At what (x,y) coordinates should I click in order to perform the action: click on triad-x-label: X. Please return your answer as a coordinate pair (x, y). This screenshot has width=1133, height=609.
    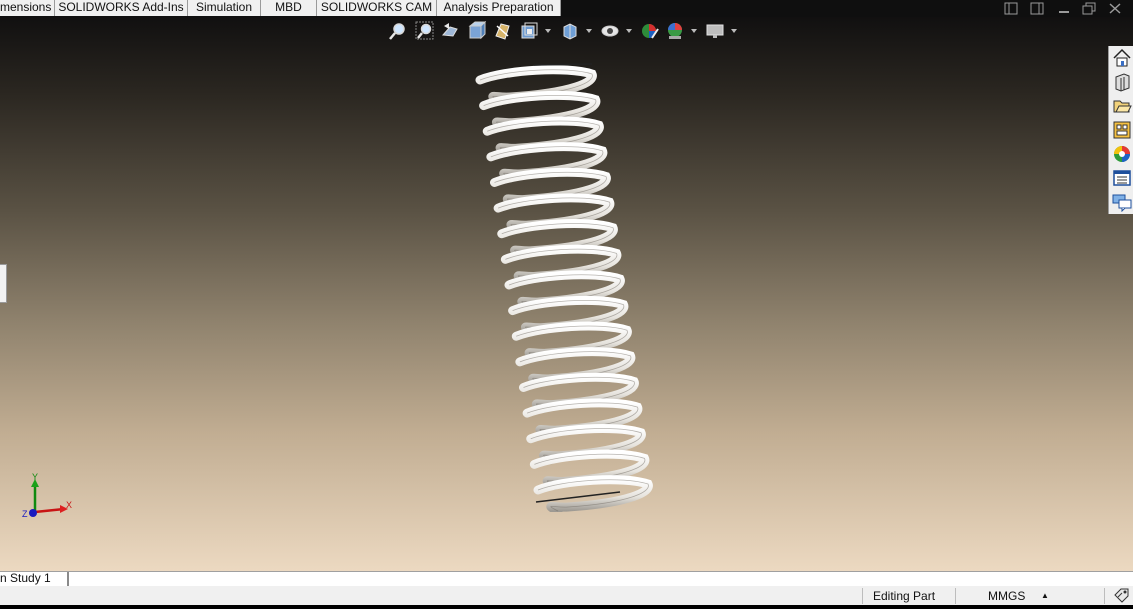
    Looking at the image, I should click on (69, 505).